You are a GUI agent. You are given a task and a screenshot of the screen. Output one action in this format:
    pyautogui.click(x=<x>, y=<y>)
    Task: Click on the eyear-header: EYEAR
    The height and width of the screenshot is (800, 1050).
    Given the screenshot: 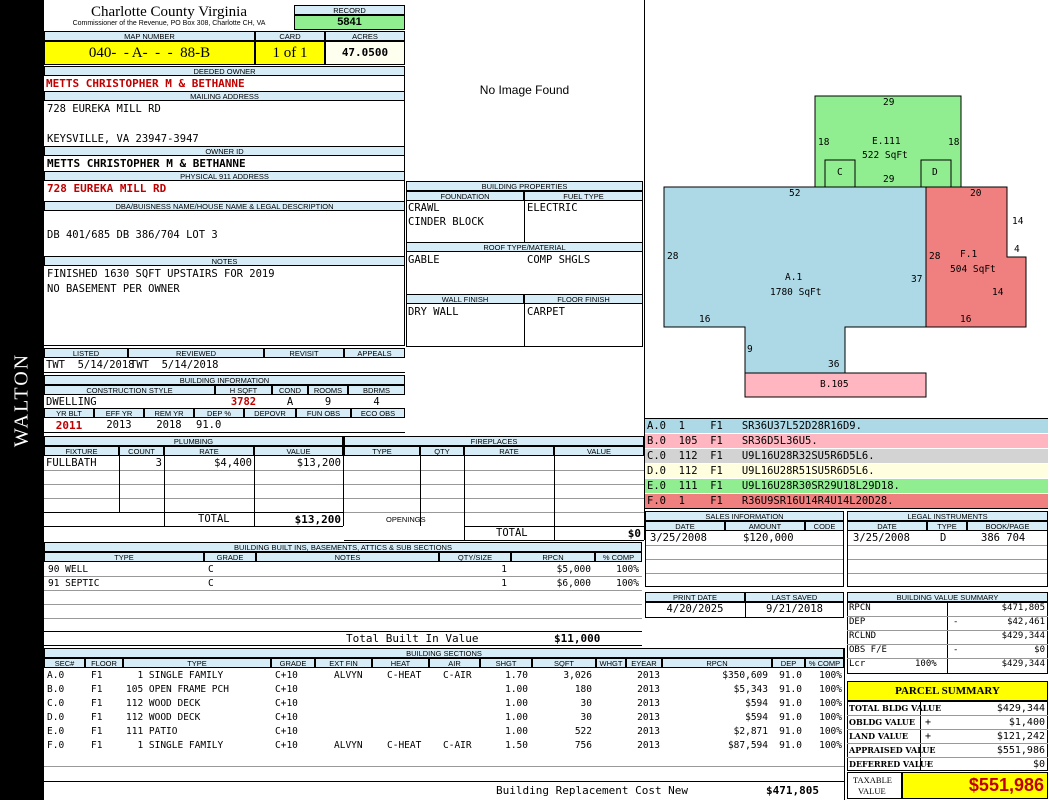 What is the action you would take?
    pyautogui.click(x=644, y=663)
    